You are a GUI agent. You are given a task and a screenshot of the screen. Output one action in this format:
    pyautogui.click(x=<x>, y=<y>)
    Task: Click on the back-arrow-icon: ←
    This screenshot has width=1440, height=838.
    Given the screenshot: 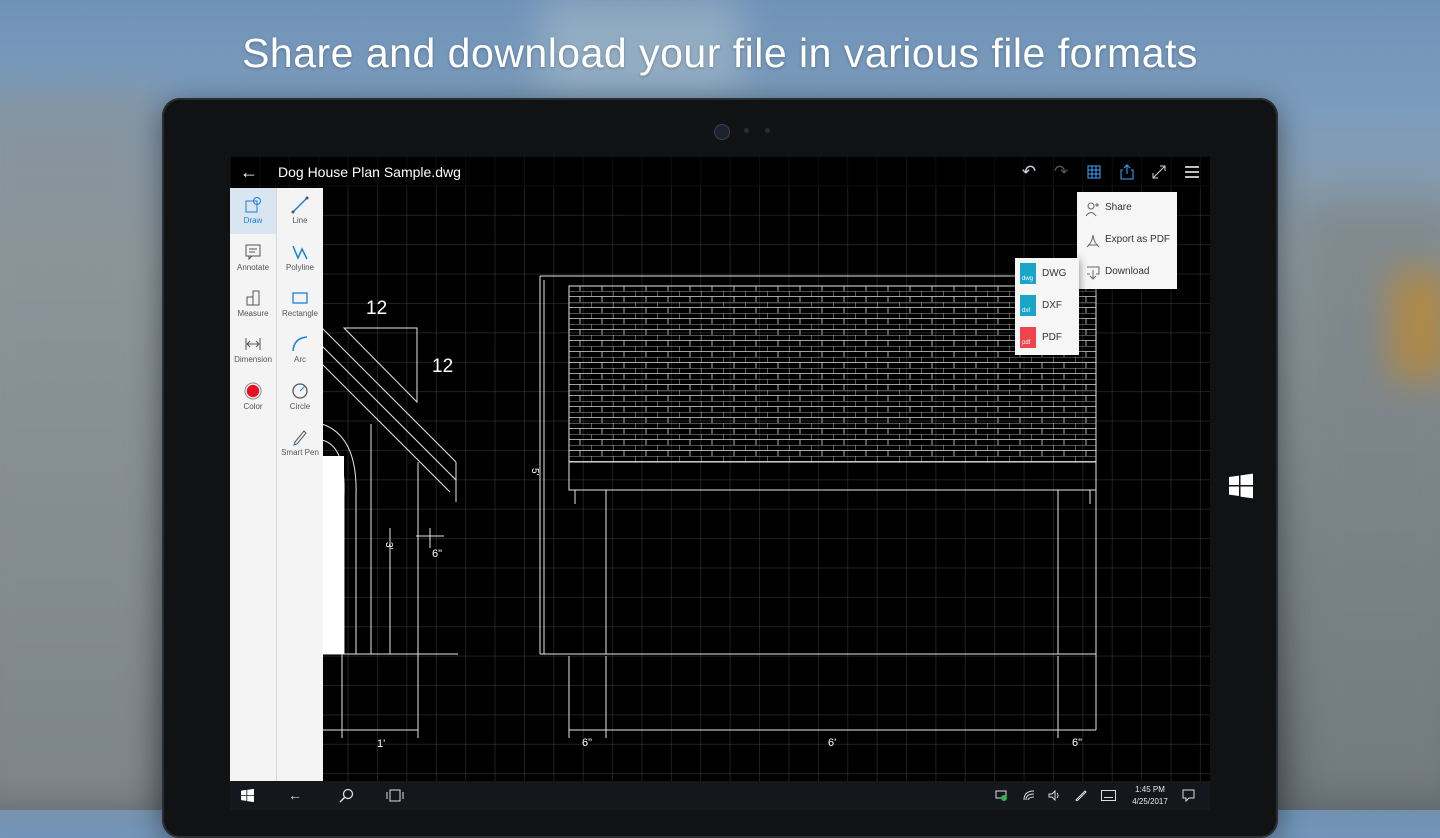 What is the action you would take?
    pyautogui.click(x=295, y=795)
    